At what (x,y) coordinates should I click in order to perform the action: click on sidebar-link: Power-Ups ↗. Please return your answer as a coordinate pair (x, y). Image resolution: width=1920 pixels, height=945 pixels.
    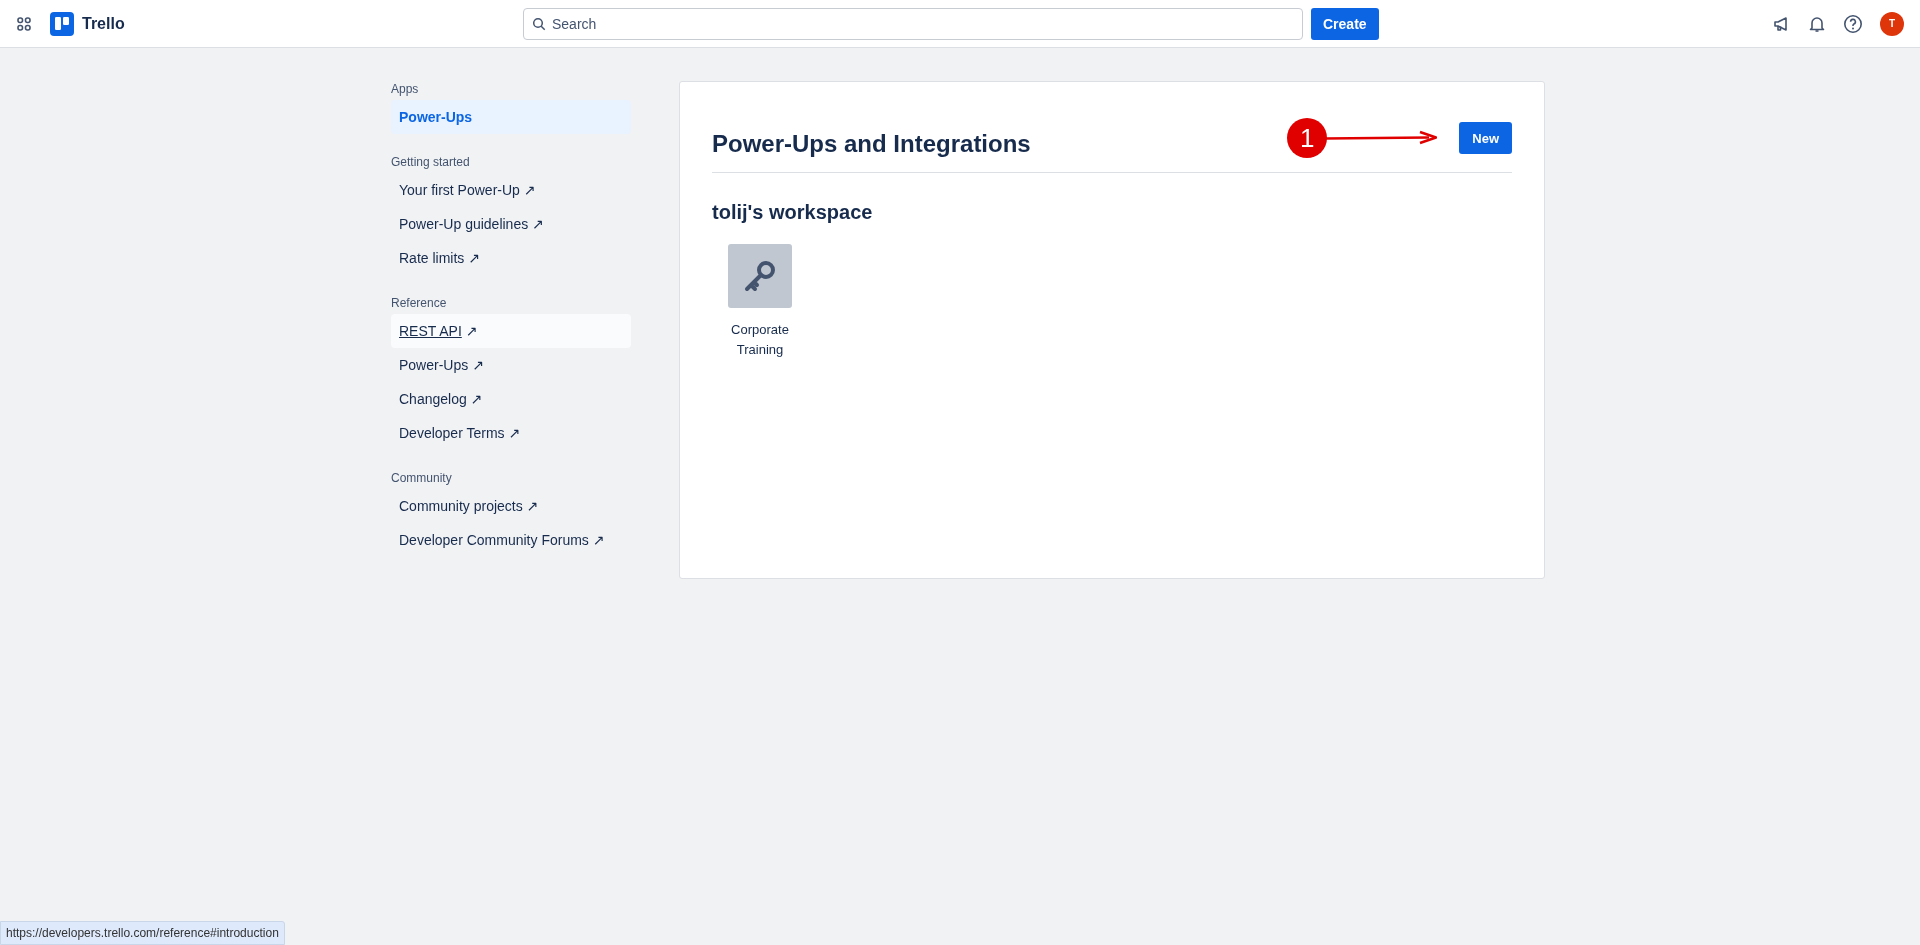
    Looking at the image, I should click on (511, 365).